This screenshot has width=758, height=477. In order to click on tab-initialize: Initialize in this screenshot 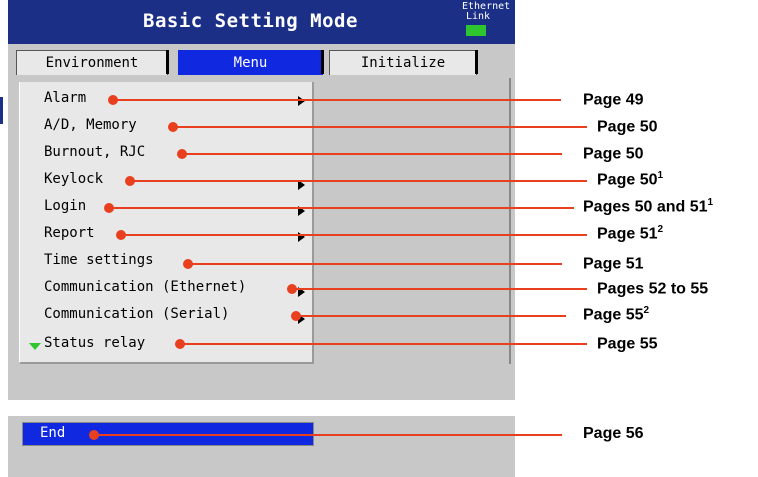, I will do `click(403, 62)`.